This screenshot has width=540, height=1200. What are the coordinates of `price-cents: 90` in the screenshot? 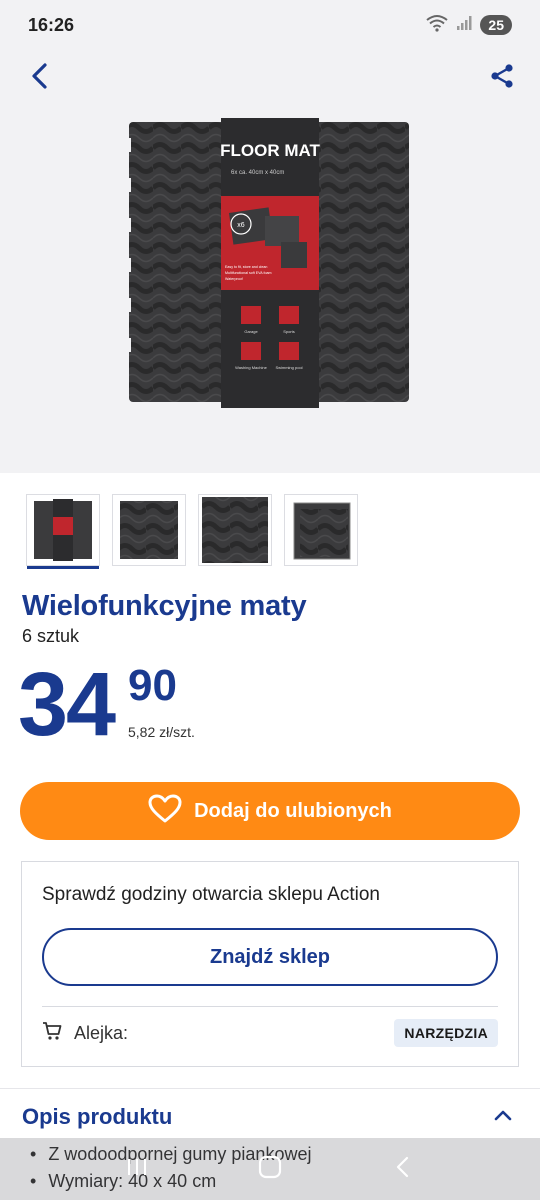 It's located at (152, 685).